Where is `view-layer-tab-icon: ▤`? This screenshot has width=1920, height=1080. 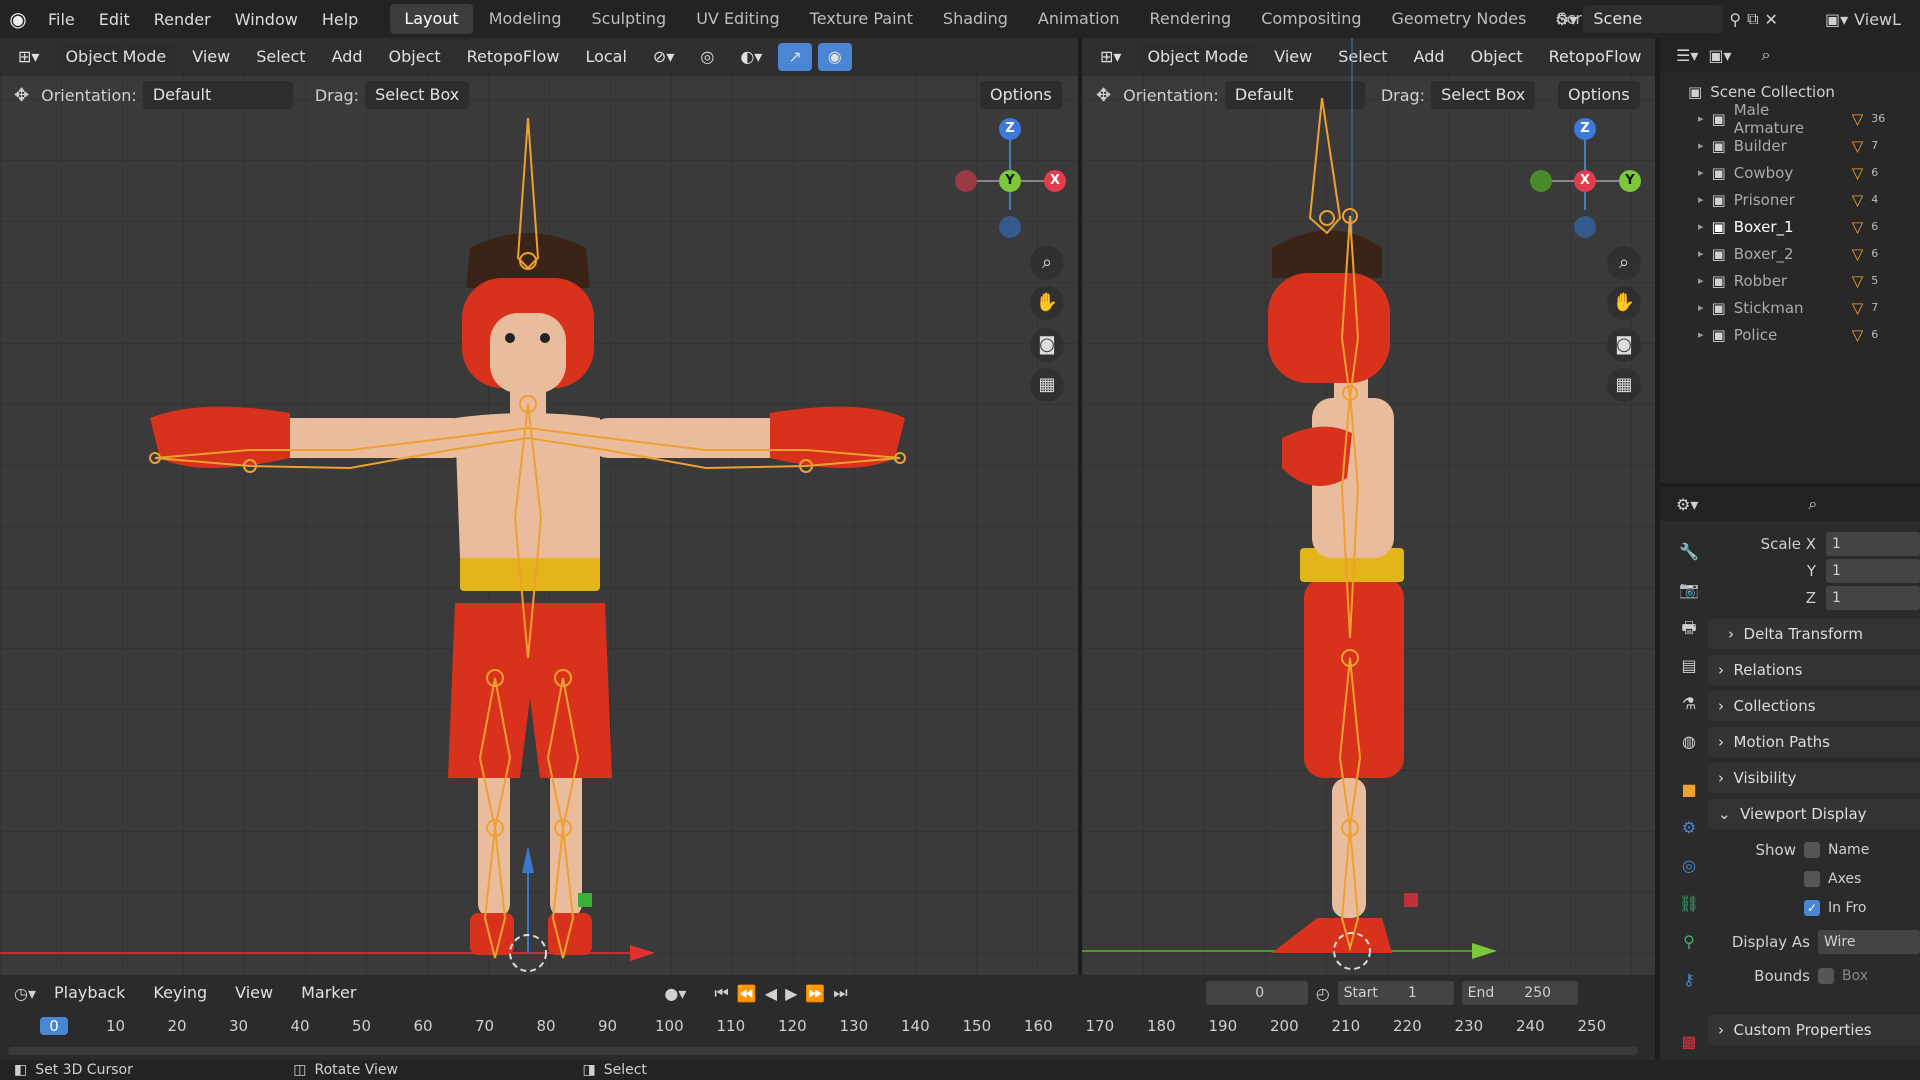
view-layer-tab-icon: ▤ is located at coordinates (1689, 666).